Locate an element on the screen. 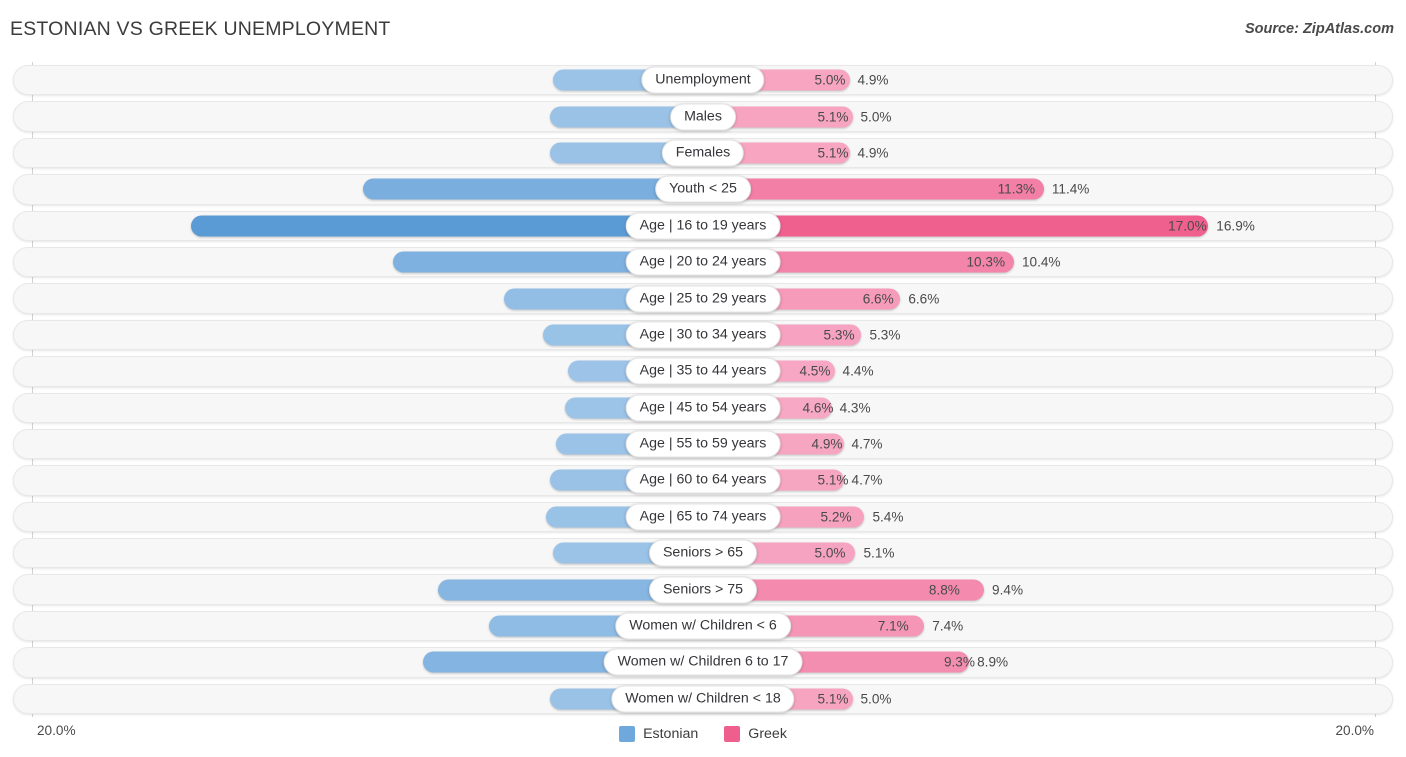  value-label-greek: 4.4% is located at coordinates (858, 371).